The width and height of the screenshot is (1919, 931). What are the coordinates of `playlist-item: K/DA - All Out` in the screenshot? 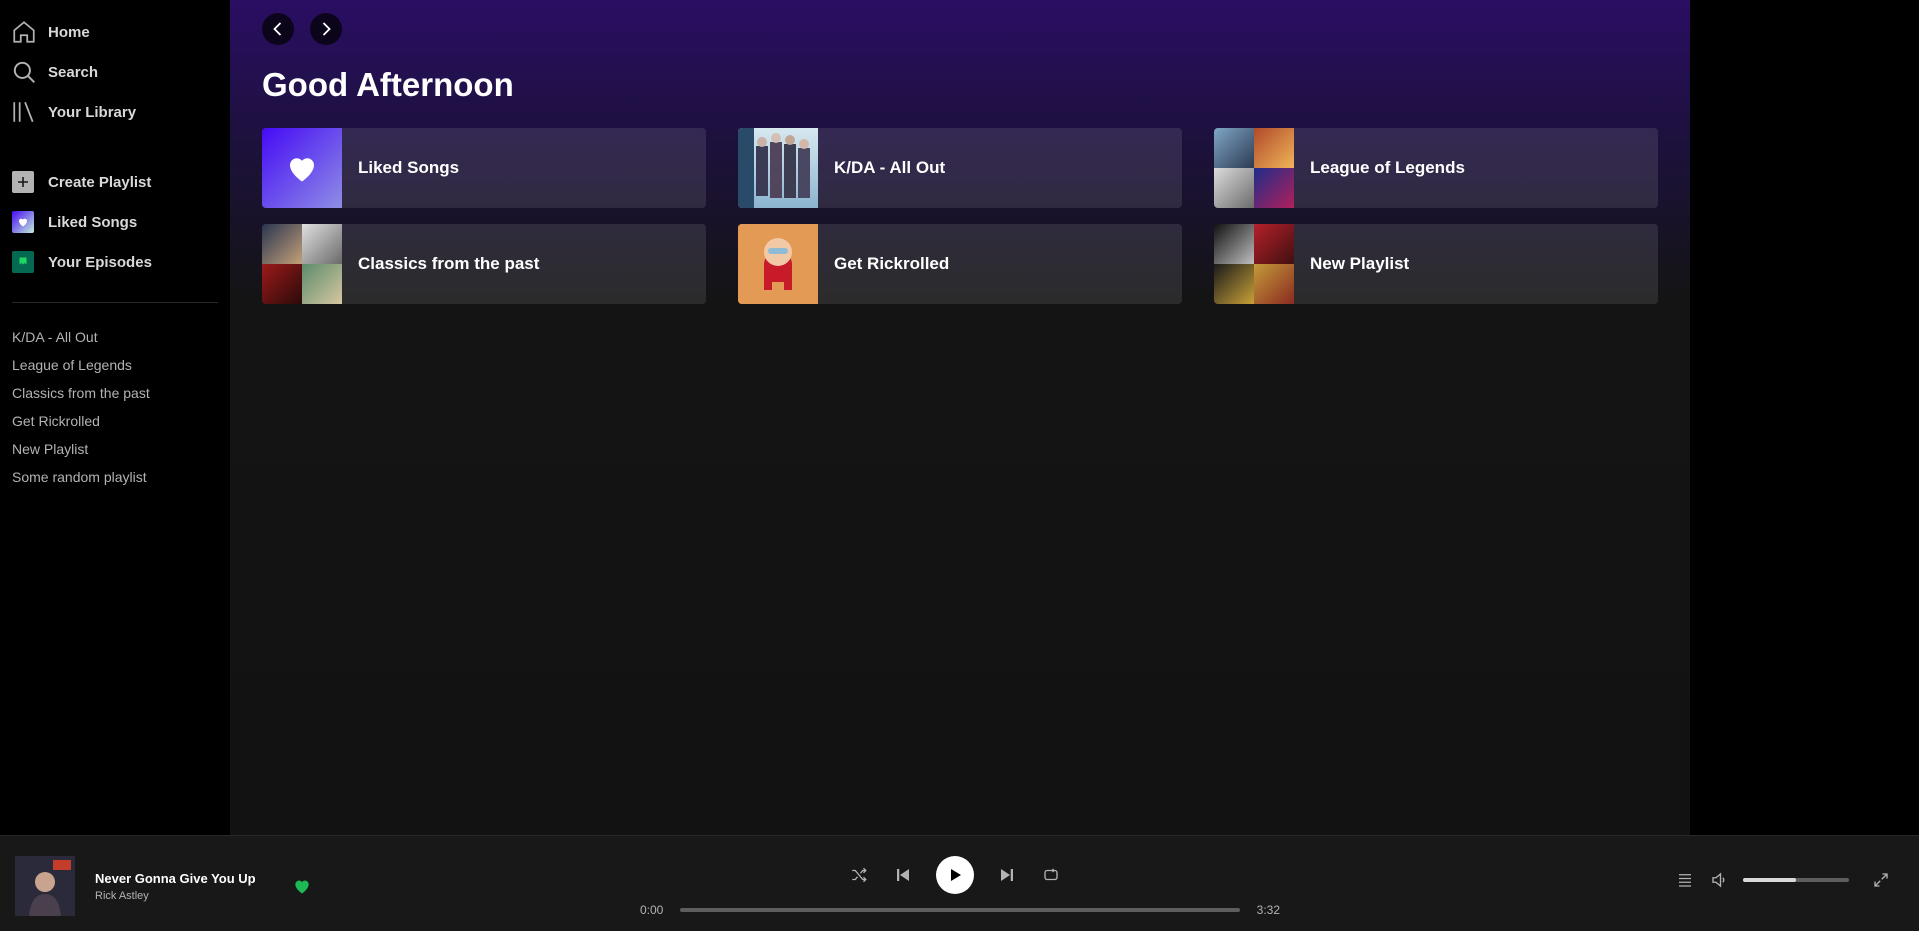 It's located at (121, 337).